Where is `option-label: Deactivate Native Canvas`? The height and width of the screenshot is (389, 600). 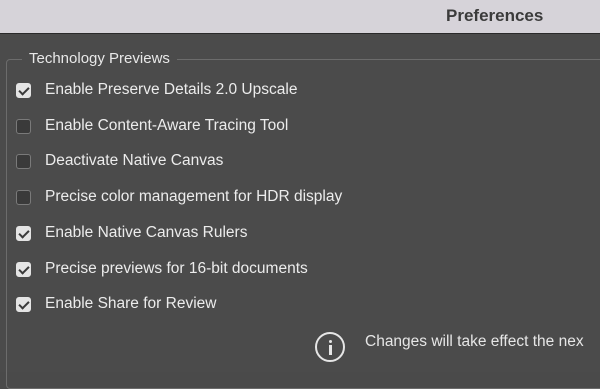 option-label: Deactivate Native Canvas is located at coordinates (134, 160).